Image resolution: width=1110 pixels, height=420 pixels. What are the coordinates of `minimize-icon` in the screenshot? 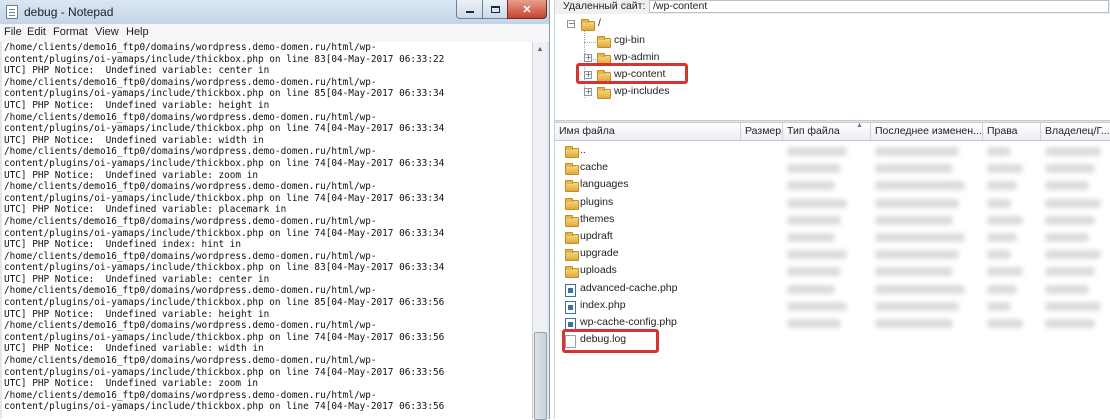 It's located at (469, 12).